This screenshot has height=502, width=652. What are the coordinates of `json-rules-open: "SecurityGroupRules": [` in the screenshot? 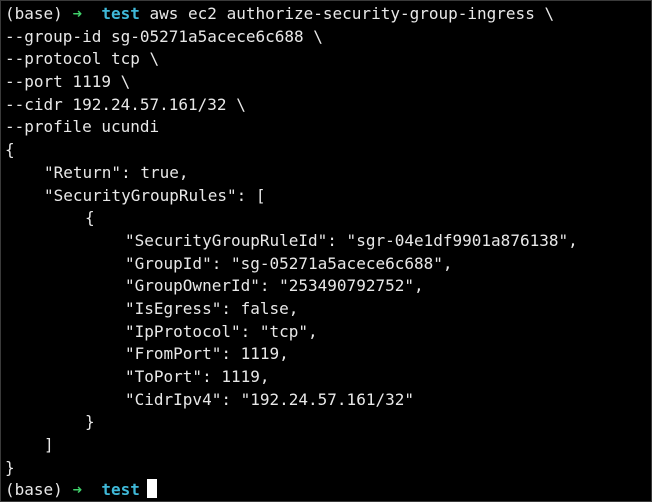 It's located at (155, 195).